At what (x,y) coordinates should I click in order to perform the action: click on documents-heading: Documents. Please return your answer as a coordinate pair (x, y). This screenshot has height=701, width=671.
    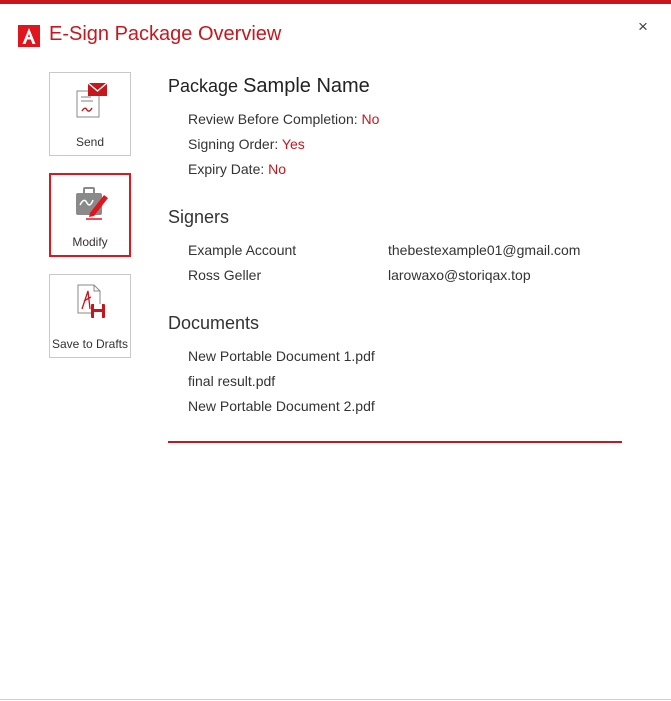
    Looking at the image, I should click on (214, 323).